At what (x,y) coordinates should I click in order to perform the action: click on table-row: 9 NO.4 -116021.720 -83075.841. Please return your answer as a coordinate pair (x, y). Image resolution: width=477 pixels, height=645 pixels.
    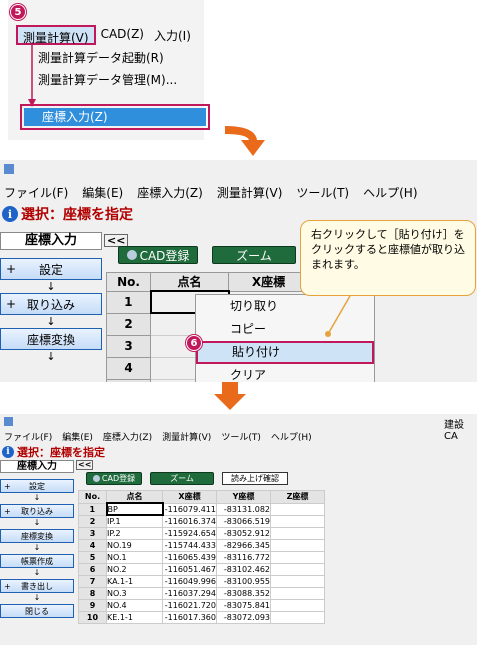
    Looking at the image, I should click on (201, 605).